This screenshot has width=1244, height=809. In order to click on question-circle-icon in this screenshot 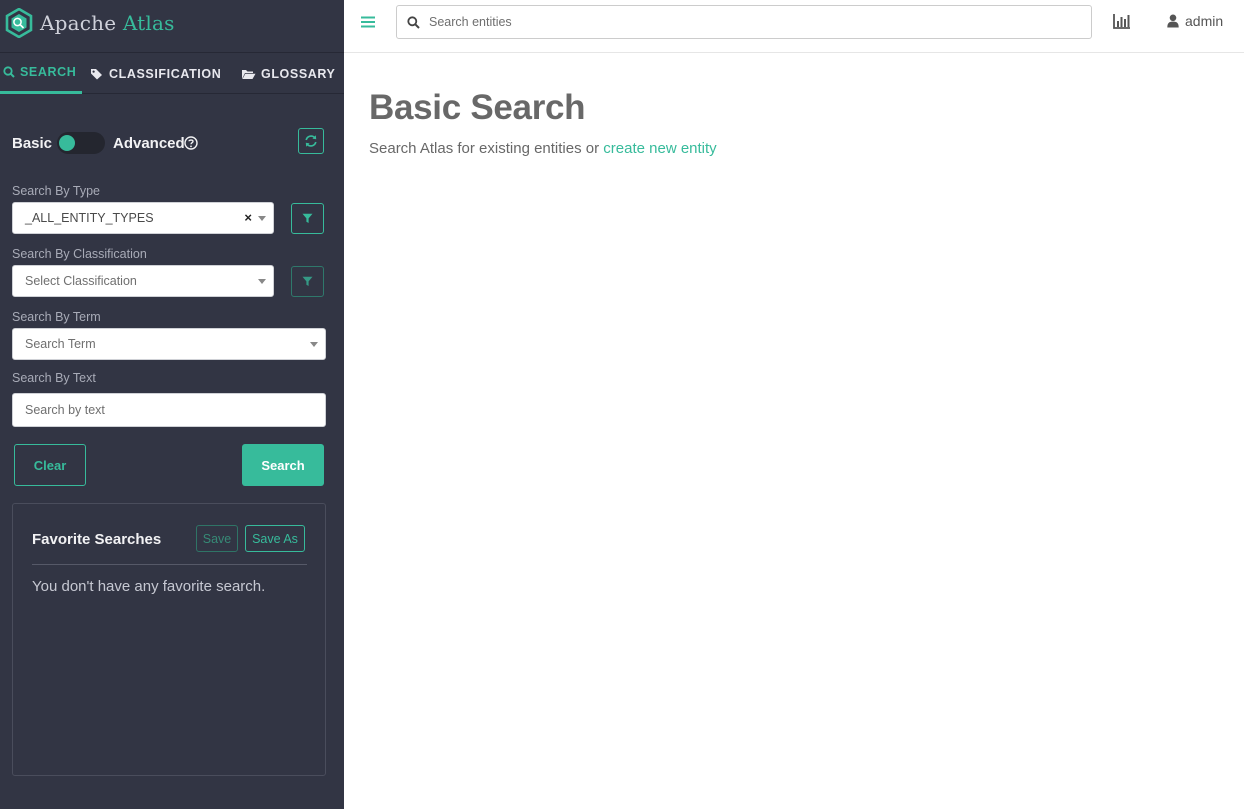, I will do `click(191, 143)`.